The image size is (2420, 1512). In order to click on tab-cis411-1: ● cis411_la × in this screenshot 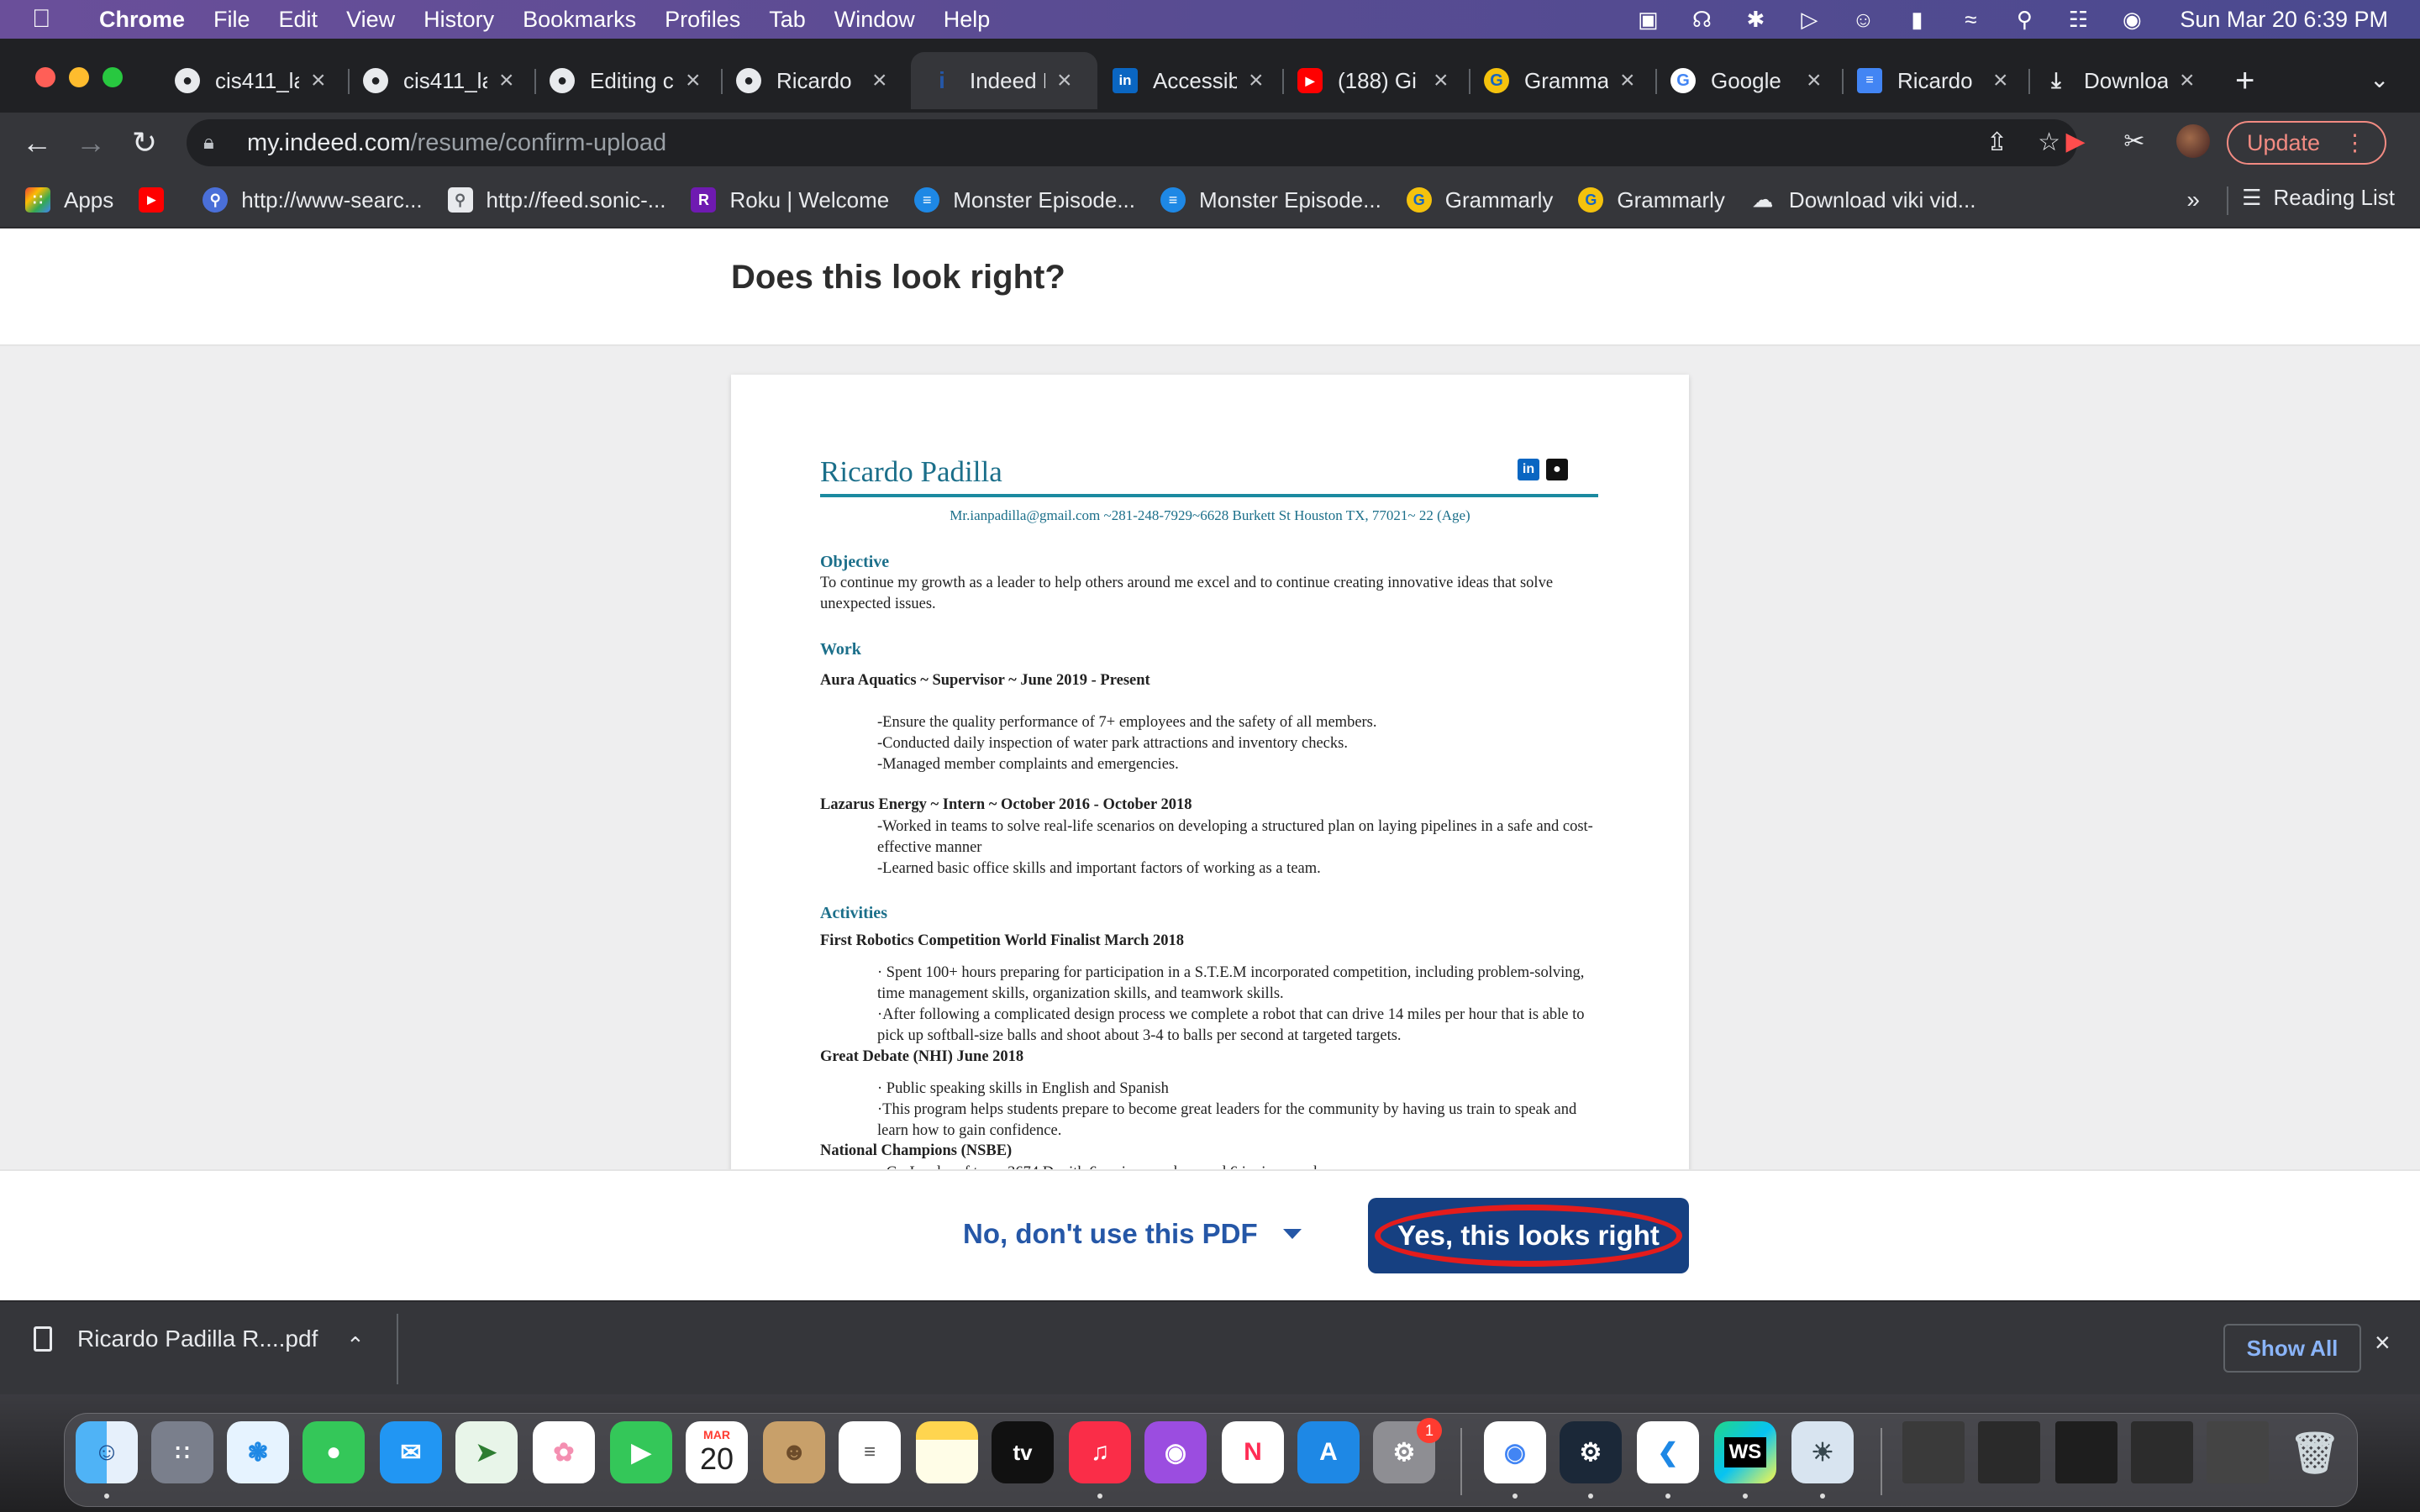, I will do `click(250, 80)`.